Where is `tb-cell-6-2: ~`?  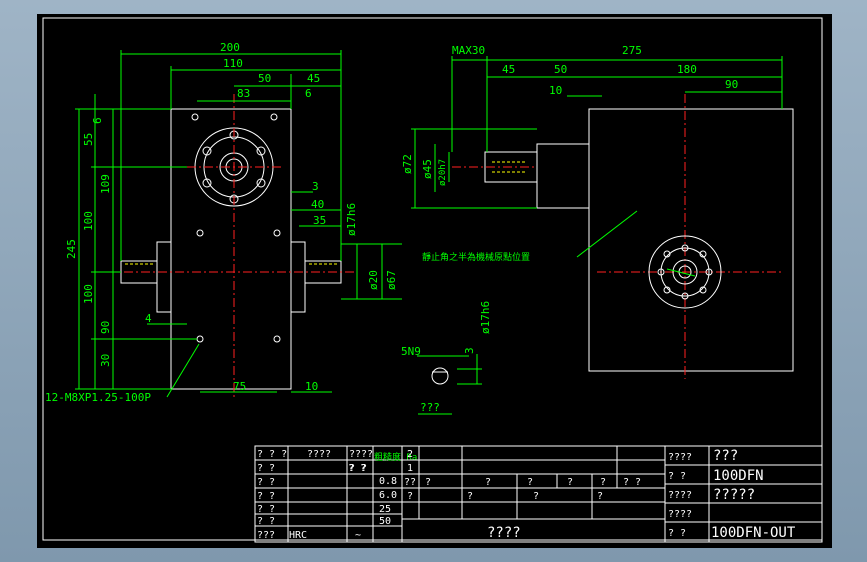 tb-cell-6-2: ~ is located at coordinates (358, 535).